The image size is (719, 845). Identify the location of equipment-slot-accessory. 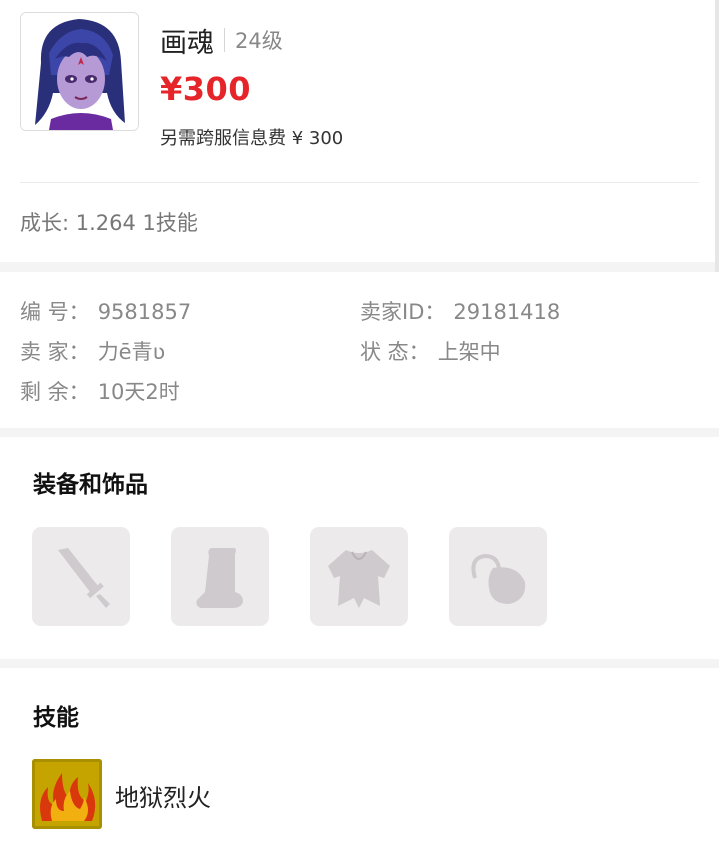
(498, 576).